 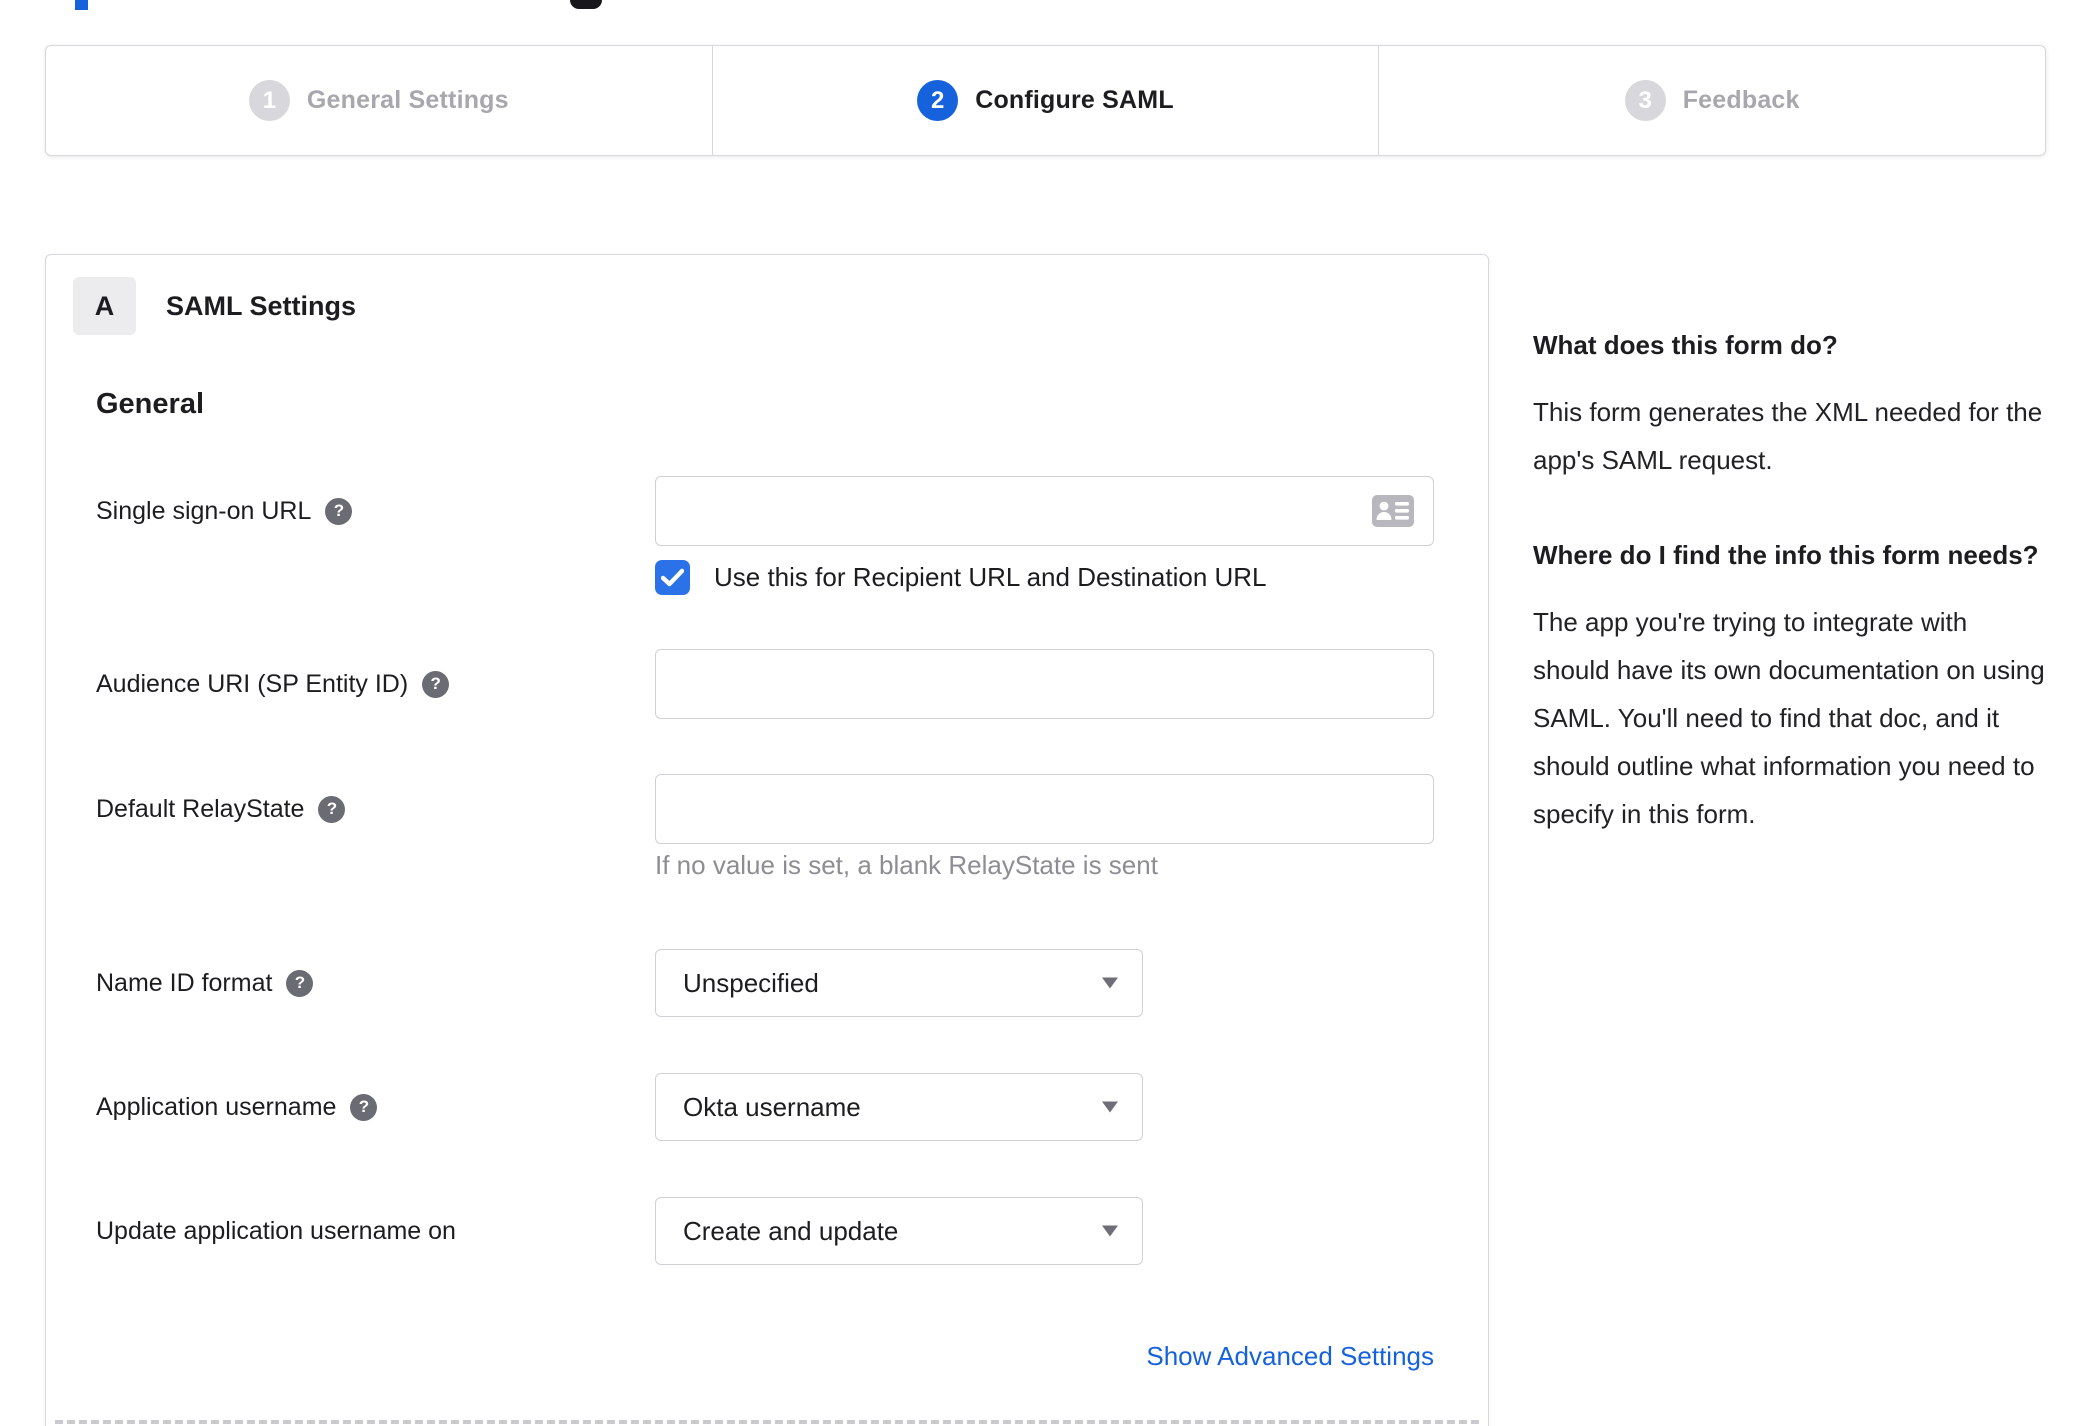 What do you see at coordinates (1074, 100) in the screenshot?
I see `step-label: Configure SAML` at bounding box center [1074, 100].